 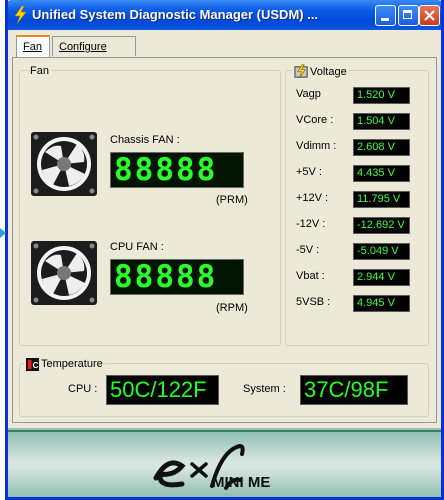 I want to click on chassis-fan-lcd: 88888, so click(x=177, y=170).